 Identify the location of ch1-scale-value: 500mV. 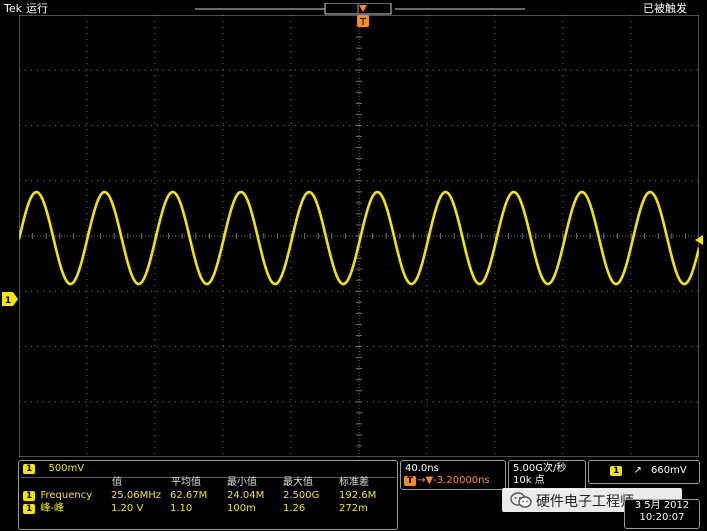
(66, 468).